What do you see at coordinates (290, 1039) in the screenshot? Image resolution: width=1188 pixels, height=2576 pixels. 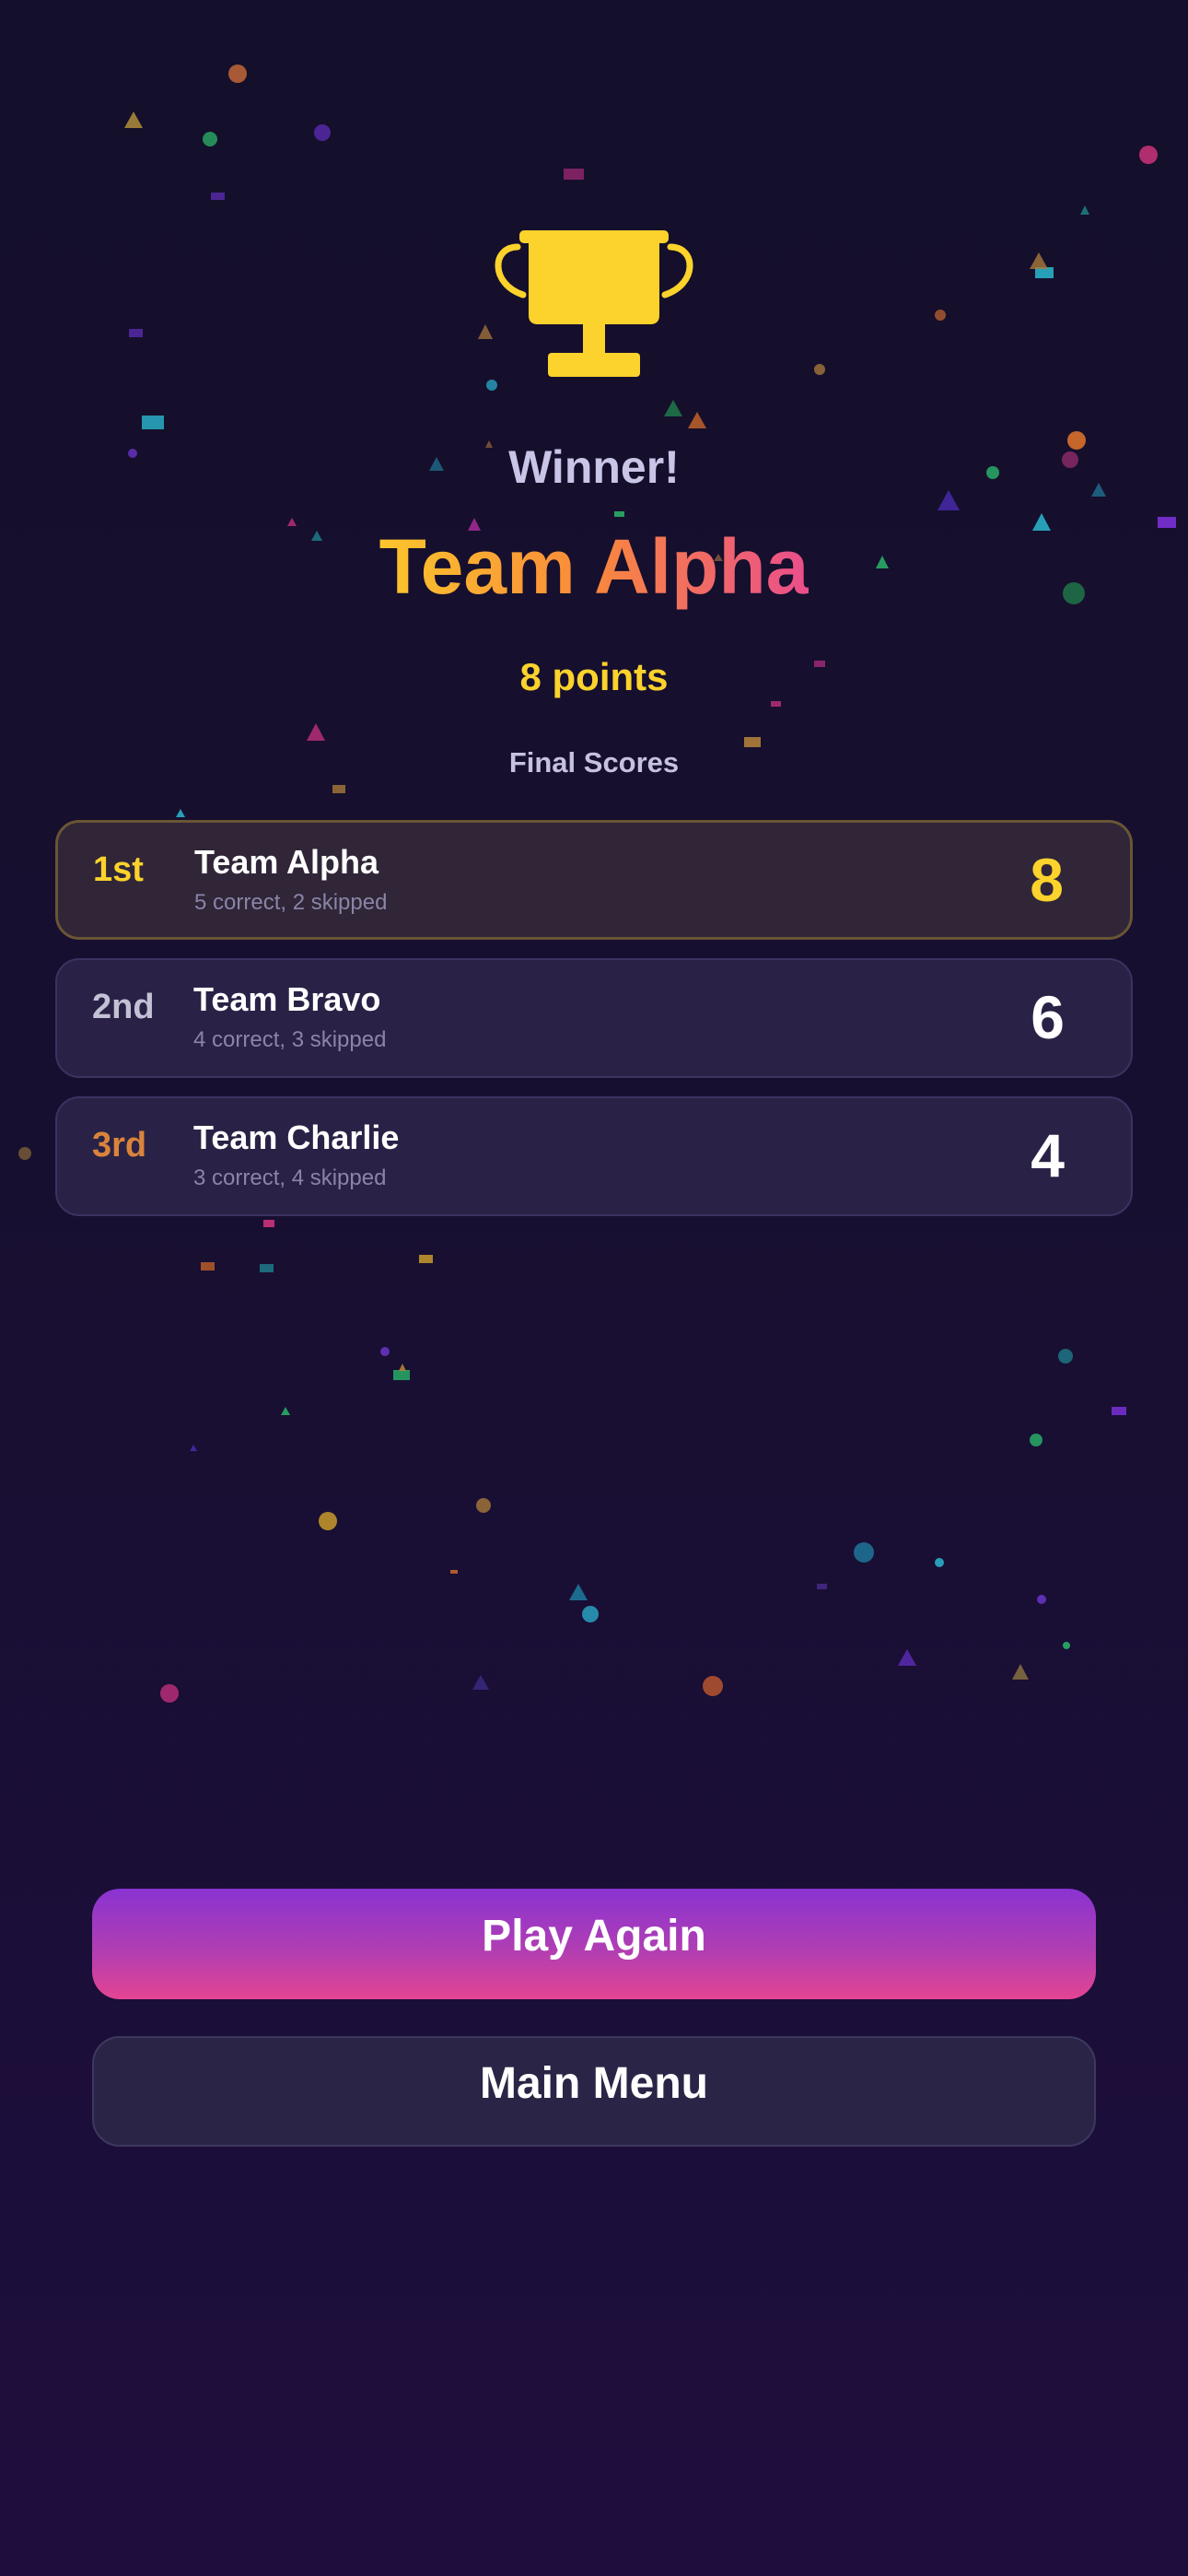 I see `team-stats: 4 correct, 3 skipped` at bounding box center [290, 1039].